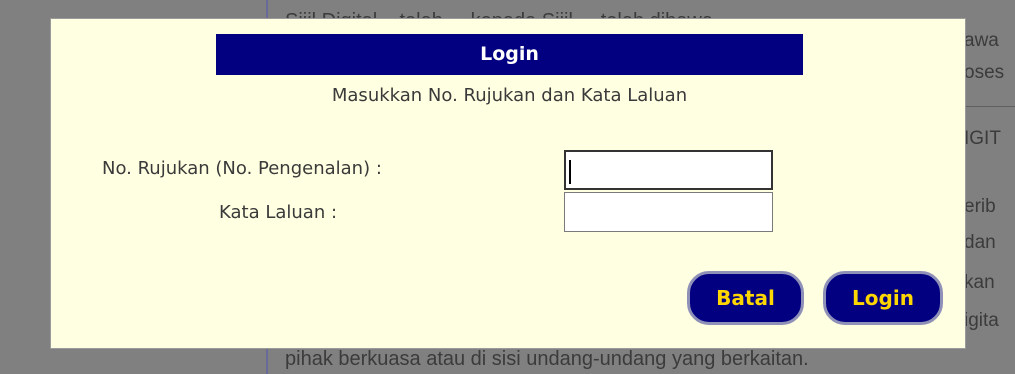  What do you see at coordinates (982, 138) in the screenshot?
I see `background-text-fragment: IGIT` at bounding box center [982, 138].